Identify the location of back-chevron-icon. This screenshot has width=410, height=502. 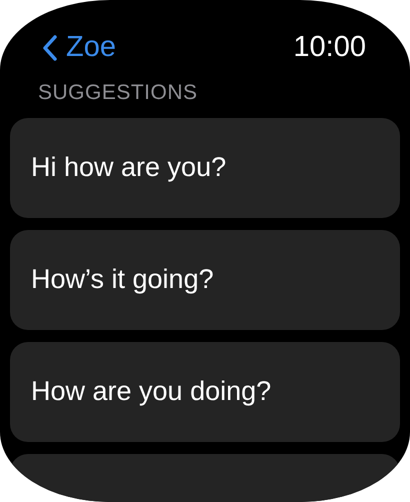
(50, 48).